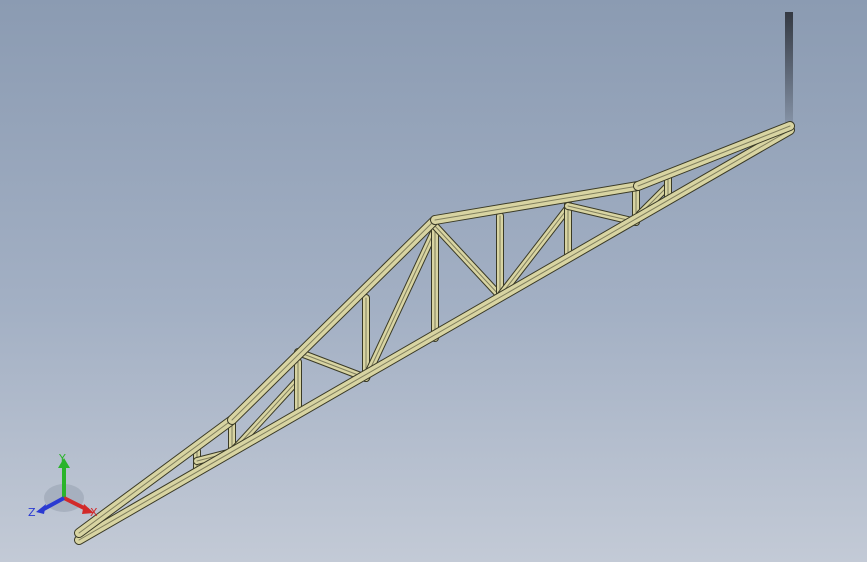 The height and width of the screenshot is (562, 867). I want to click on x-axis-label: X, so click(94, 512).